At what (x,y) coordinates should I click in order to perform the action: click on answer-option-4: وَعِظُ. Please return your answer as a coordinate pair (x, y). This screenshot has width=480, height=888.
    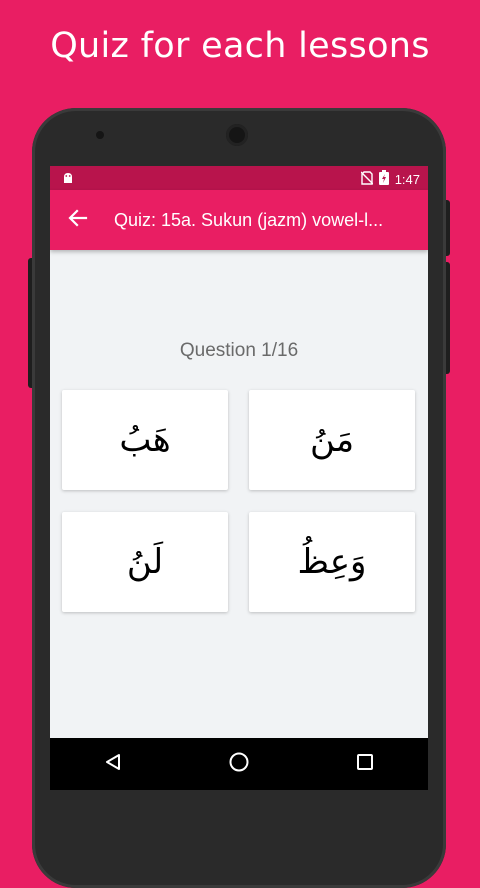
    Looking at the image, I should click on (332, 562).